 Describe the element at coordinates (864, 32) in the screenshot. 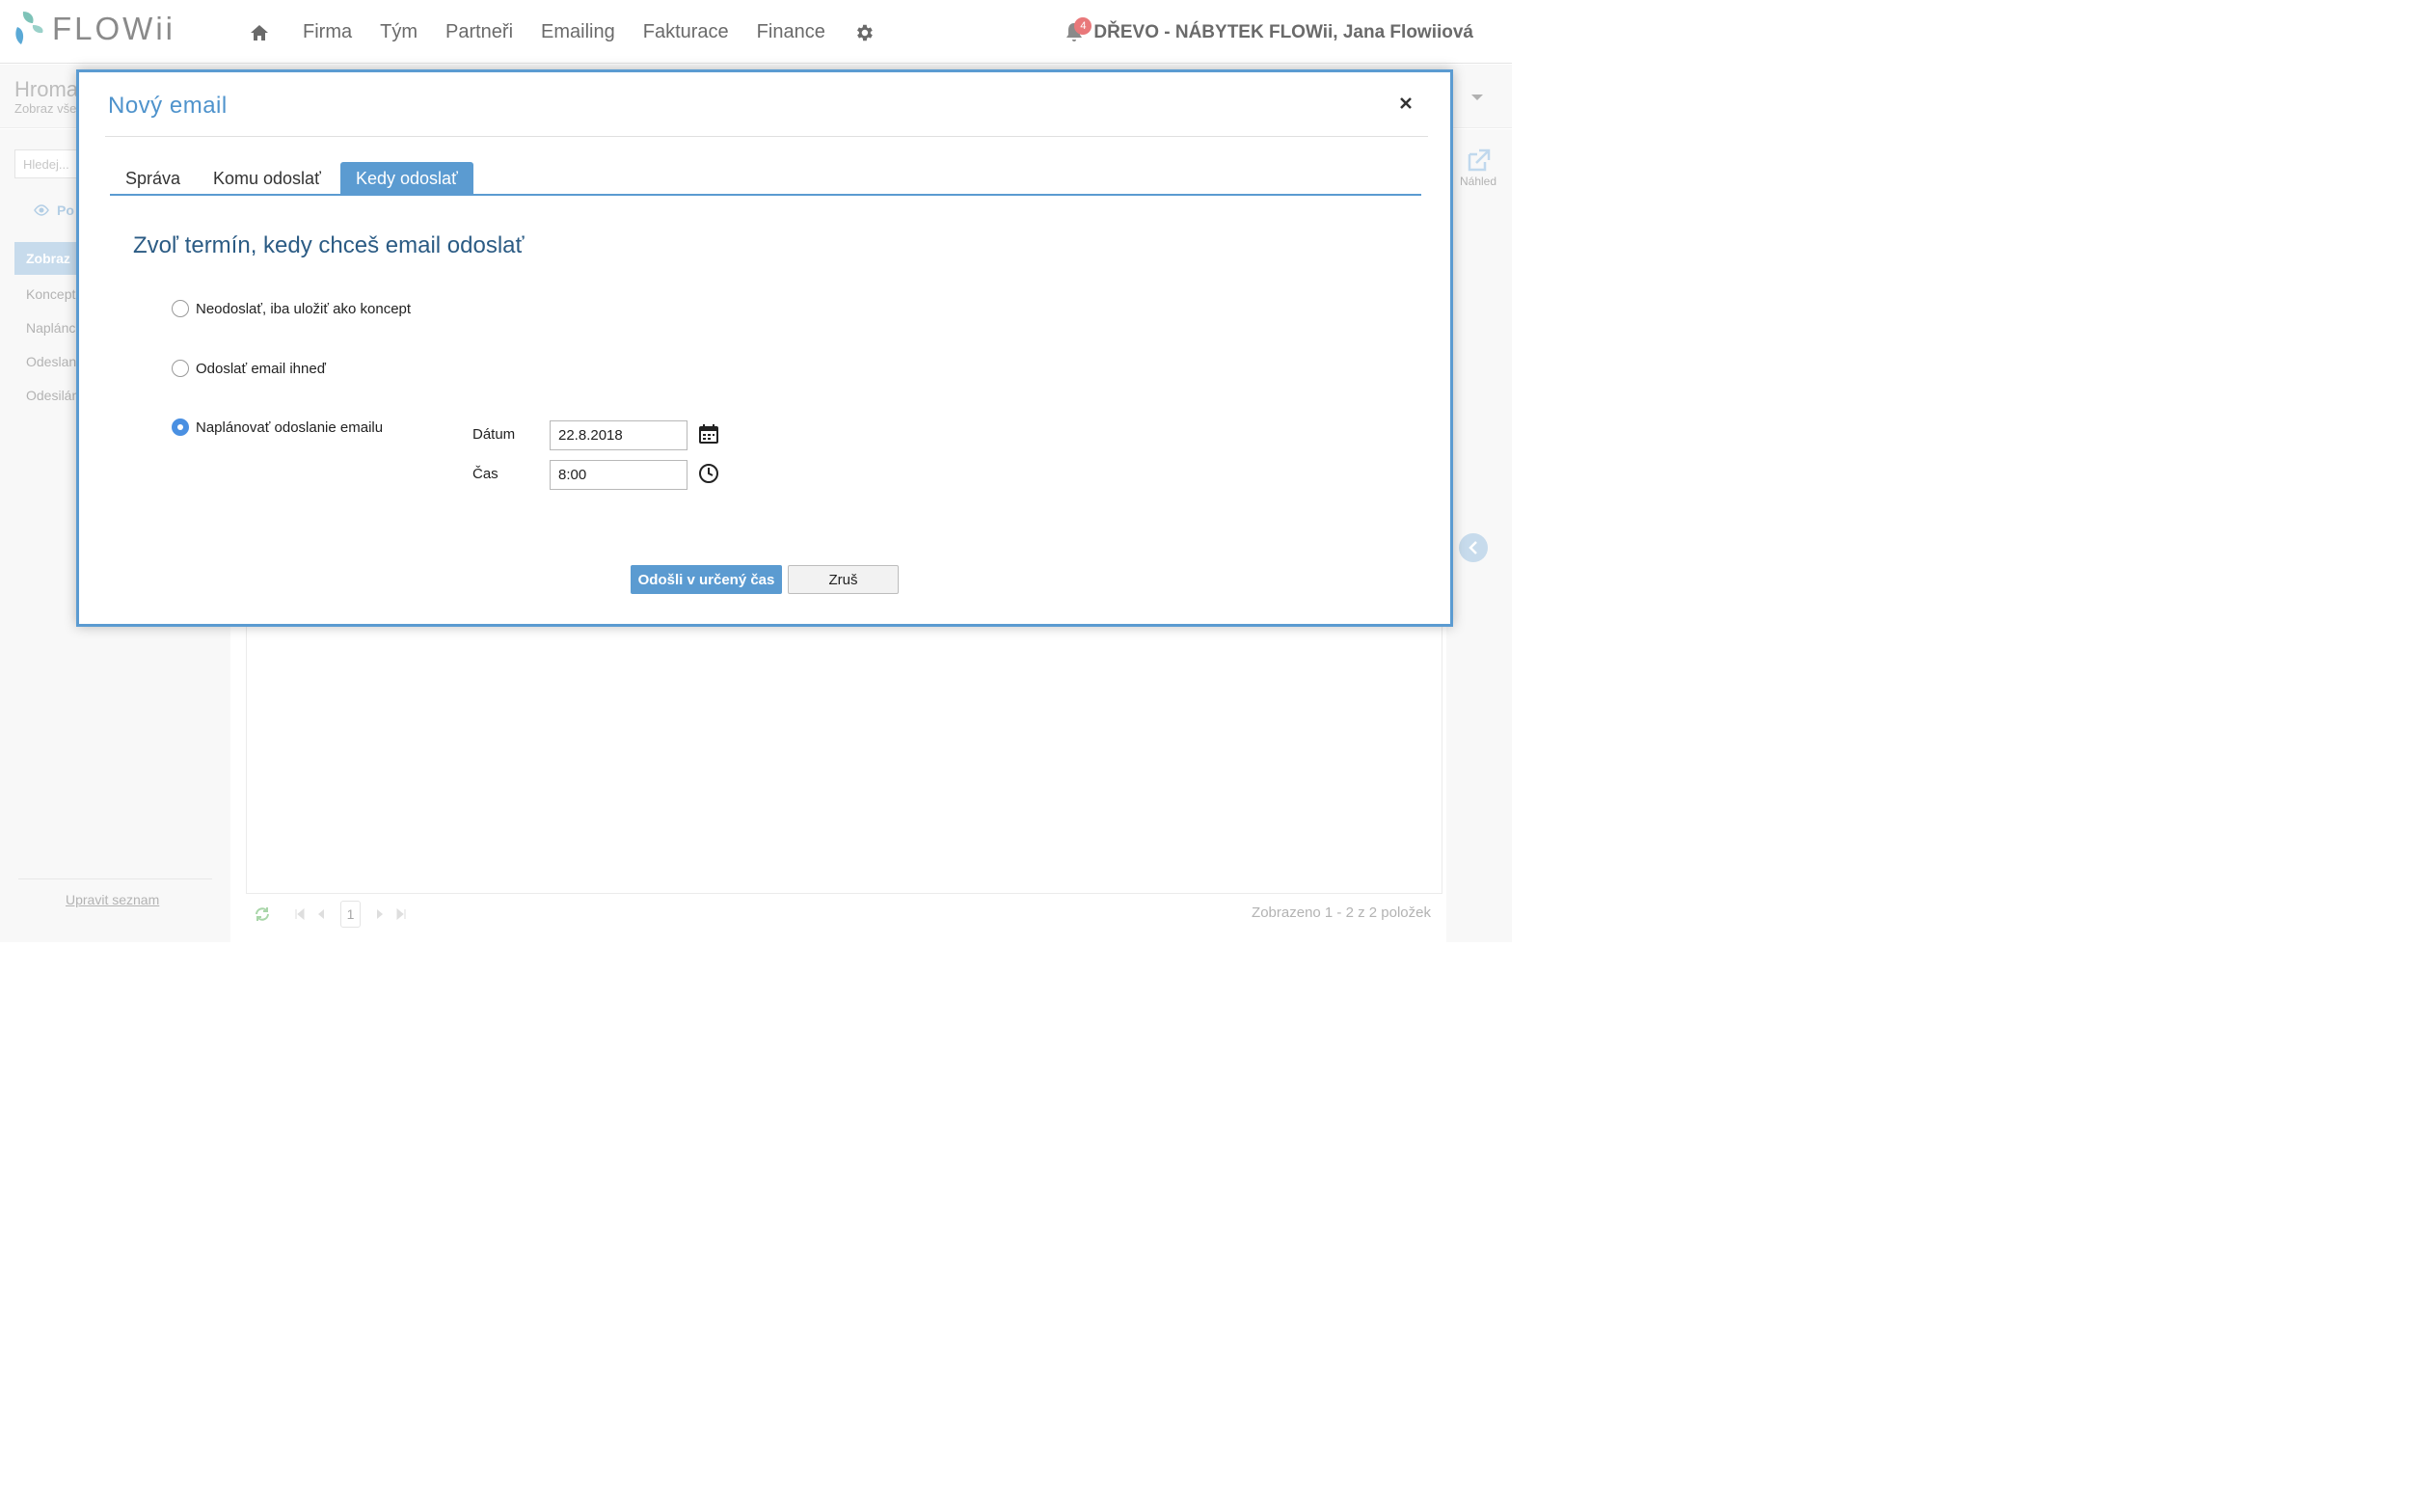

I see `gear-icon` at that location.